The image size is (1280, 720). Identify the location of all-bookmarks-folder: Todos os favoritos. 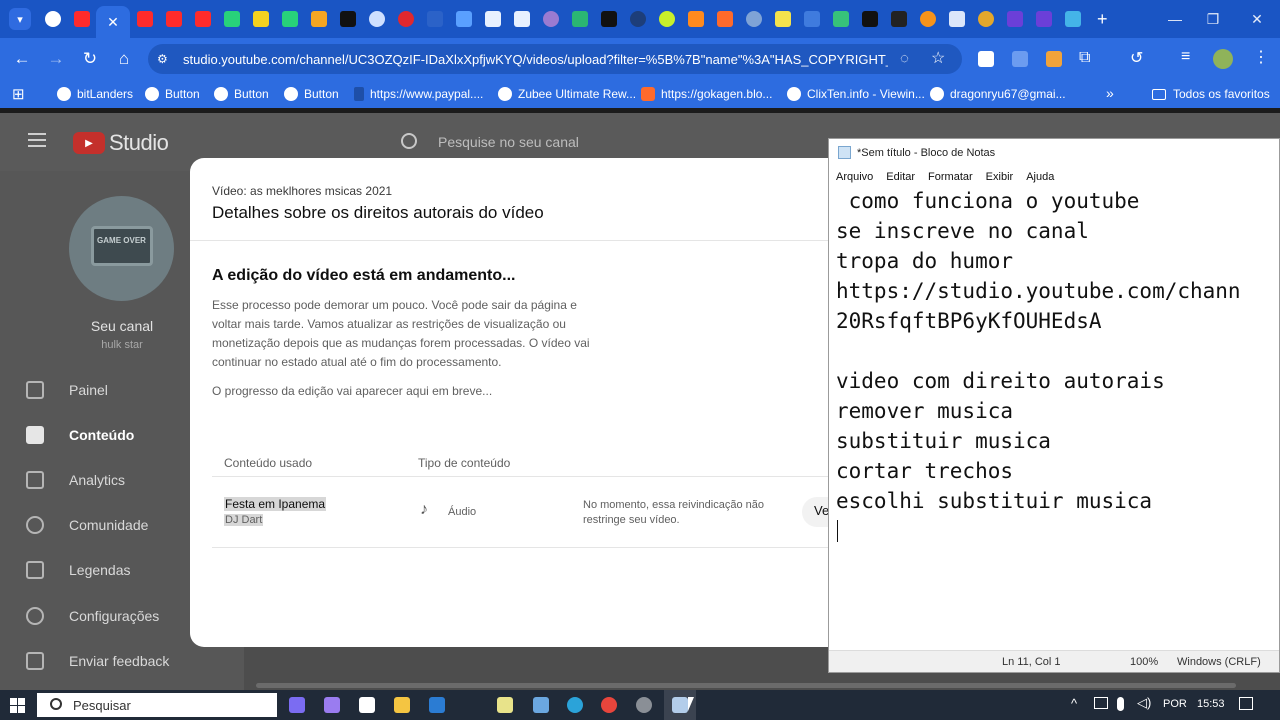
(1211, 94).